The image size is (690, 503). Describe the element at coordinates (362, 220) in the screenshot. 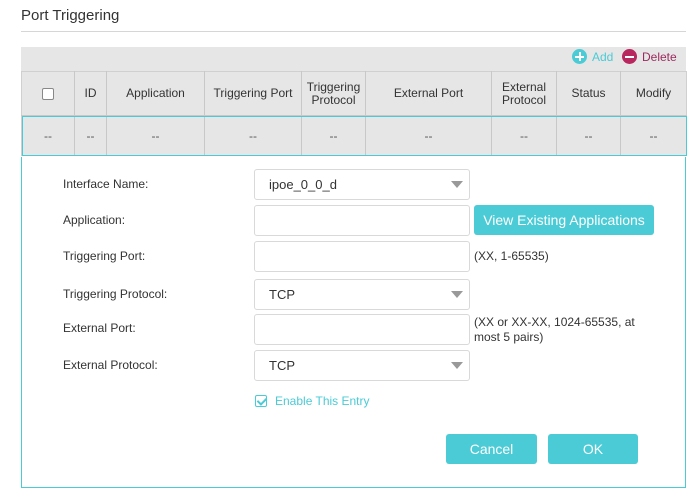

I see `application-input` at that location.